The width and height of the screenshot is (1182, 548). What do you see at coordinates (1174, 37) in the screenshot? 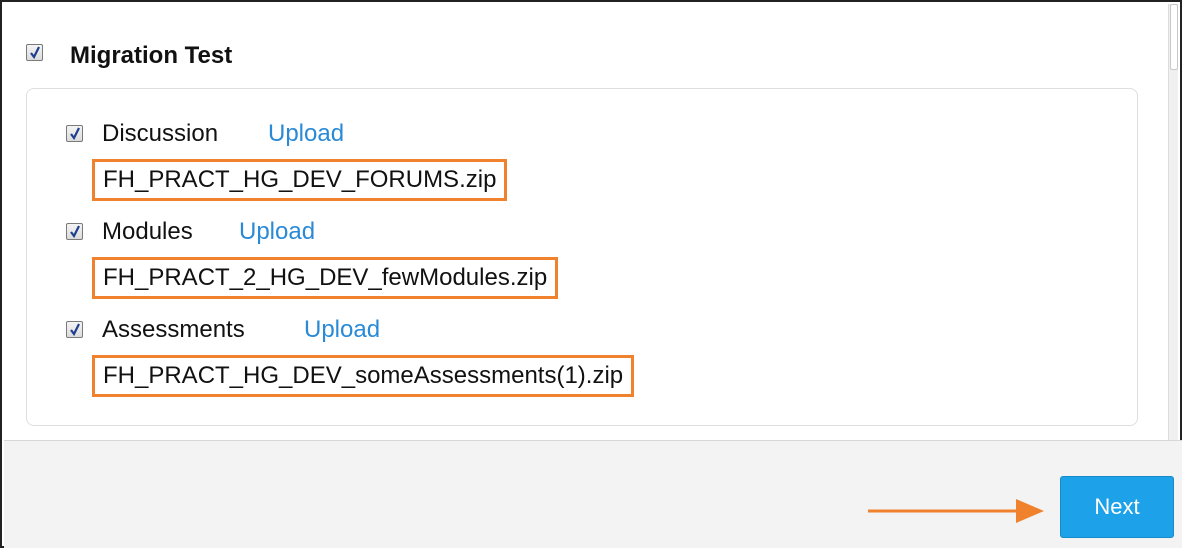
I see `scrollbar-thumb` at bounding box center [1174, 37].